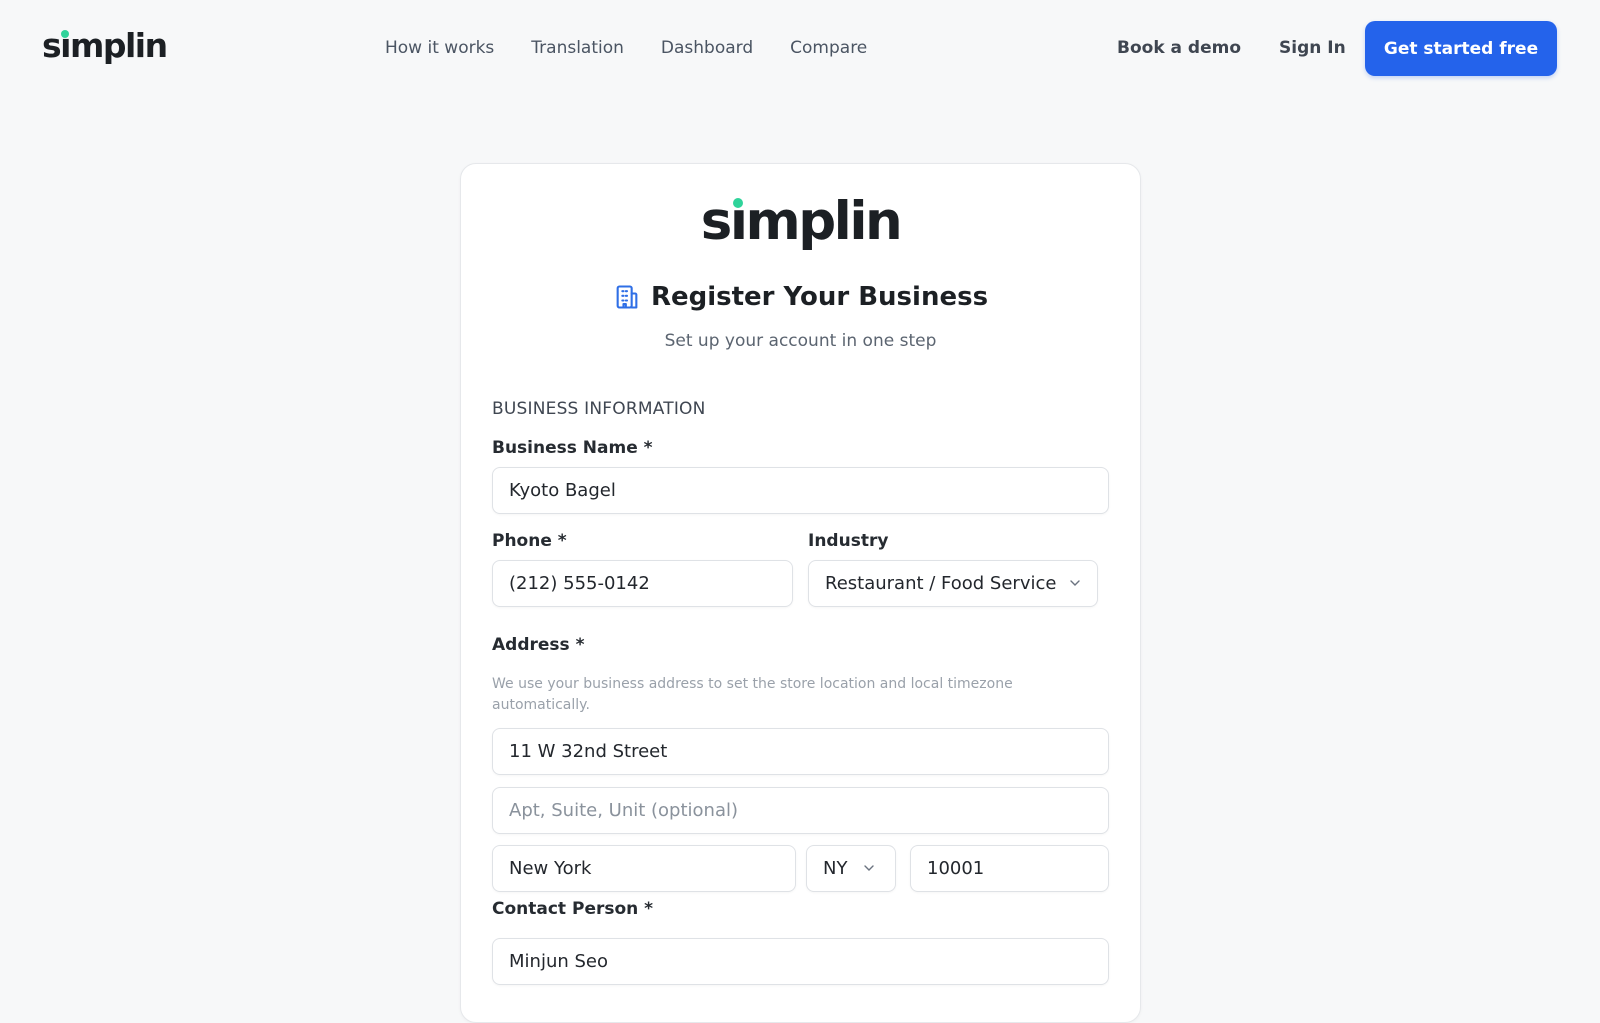 This screenshot has width=1600, height=1023. I want to click on phone-input: (212) 555-0142, so click(642, 583).